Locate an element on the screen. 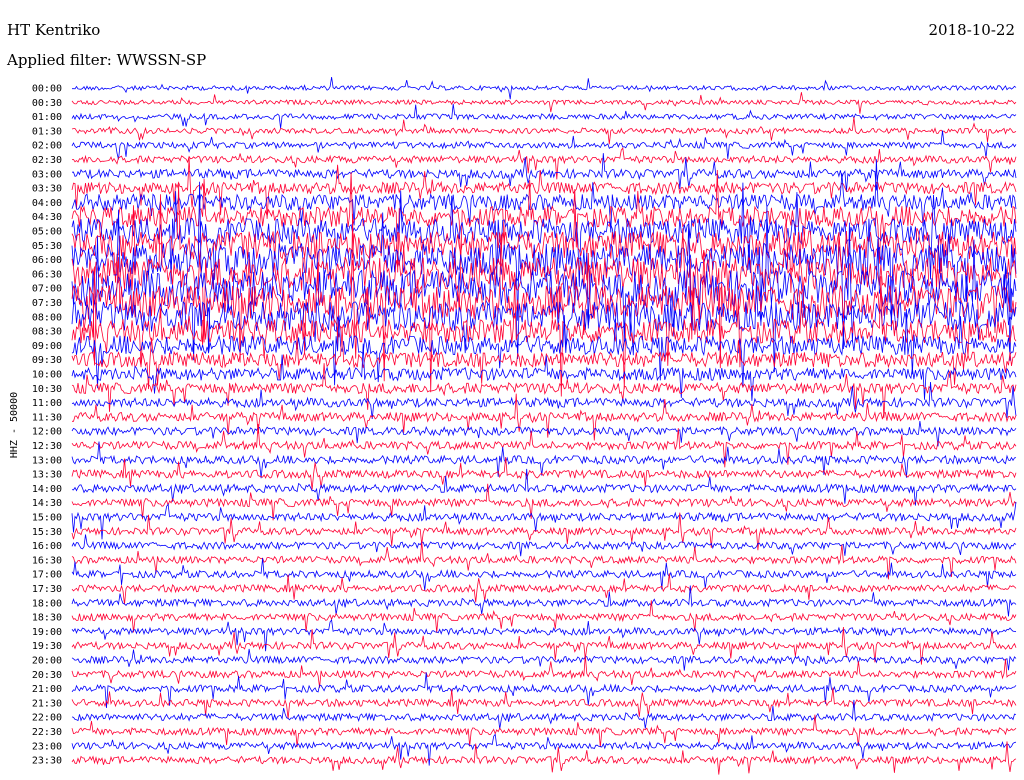 The image size is (1024, 780). row-time-label: 01:00 is located at coordinates (47, 117).